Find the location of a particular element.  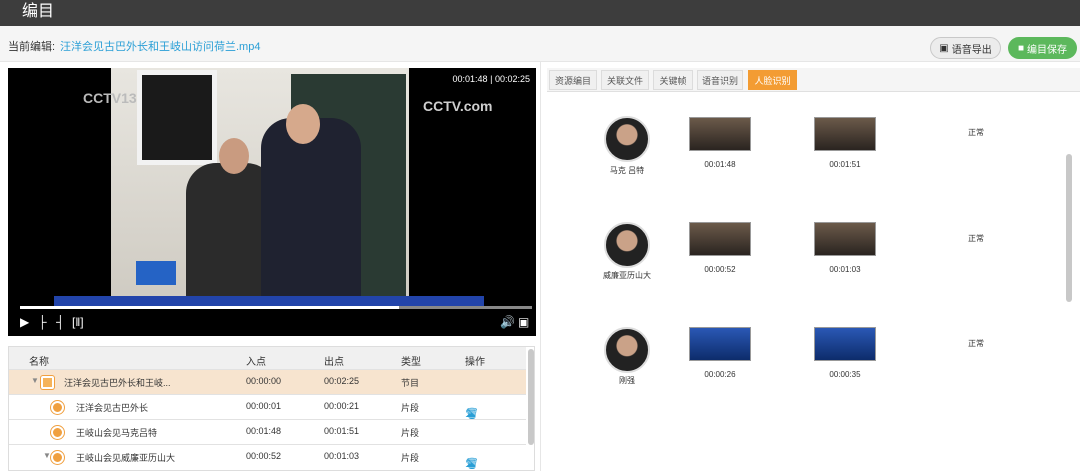

face-time: 00:01:48 is located at coordinates (720, 164).